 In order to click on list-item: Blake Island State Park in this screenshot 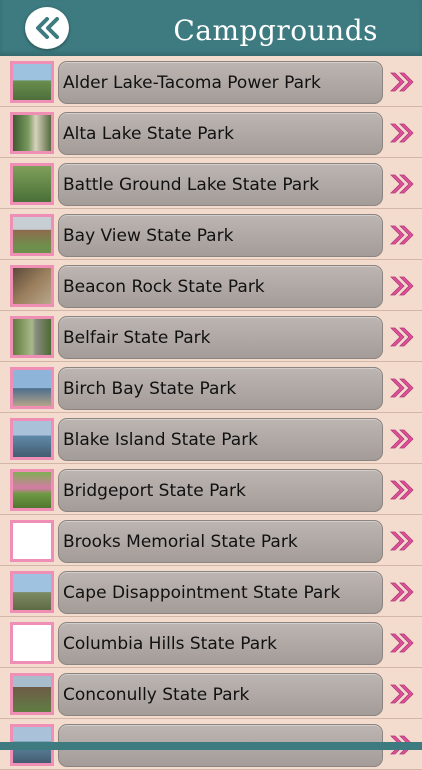, I will do `click(211, 438)`.